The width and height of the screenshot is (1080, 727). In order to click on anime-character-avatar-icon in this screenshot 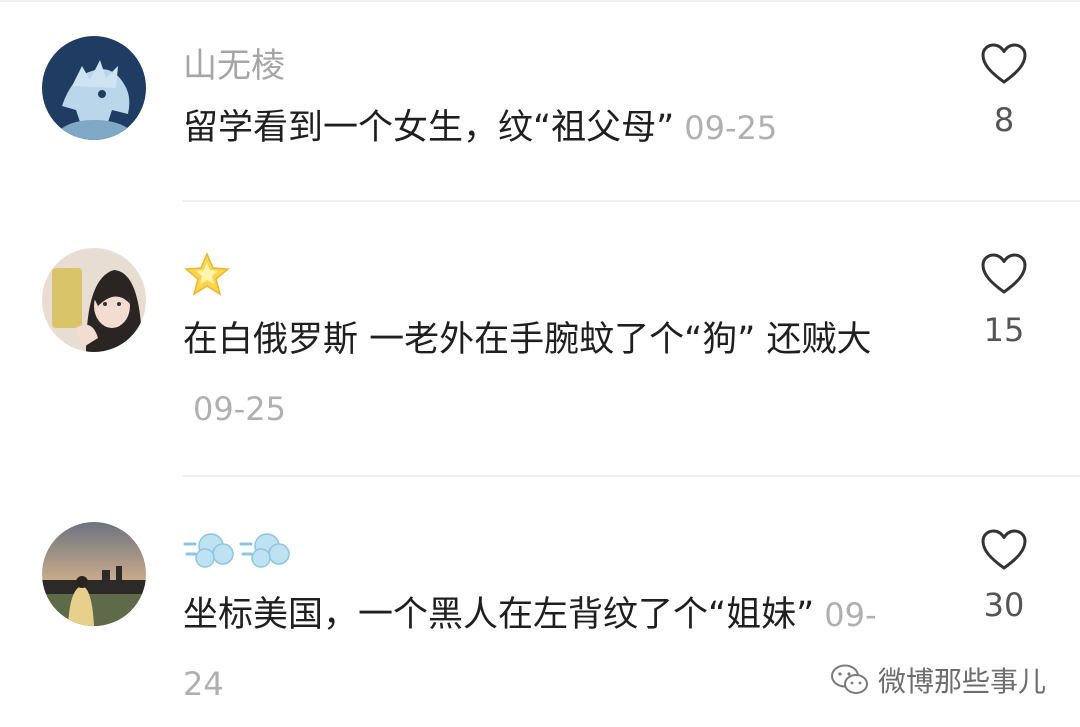, I will do `click(94, 88)`.